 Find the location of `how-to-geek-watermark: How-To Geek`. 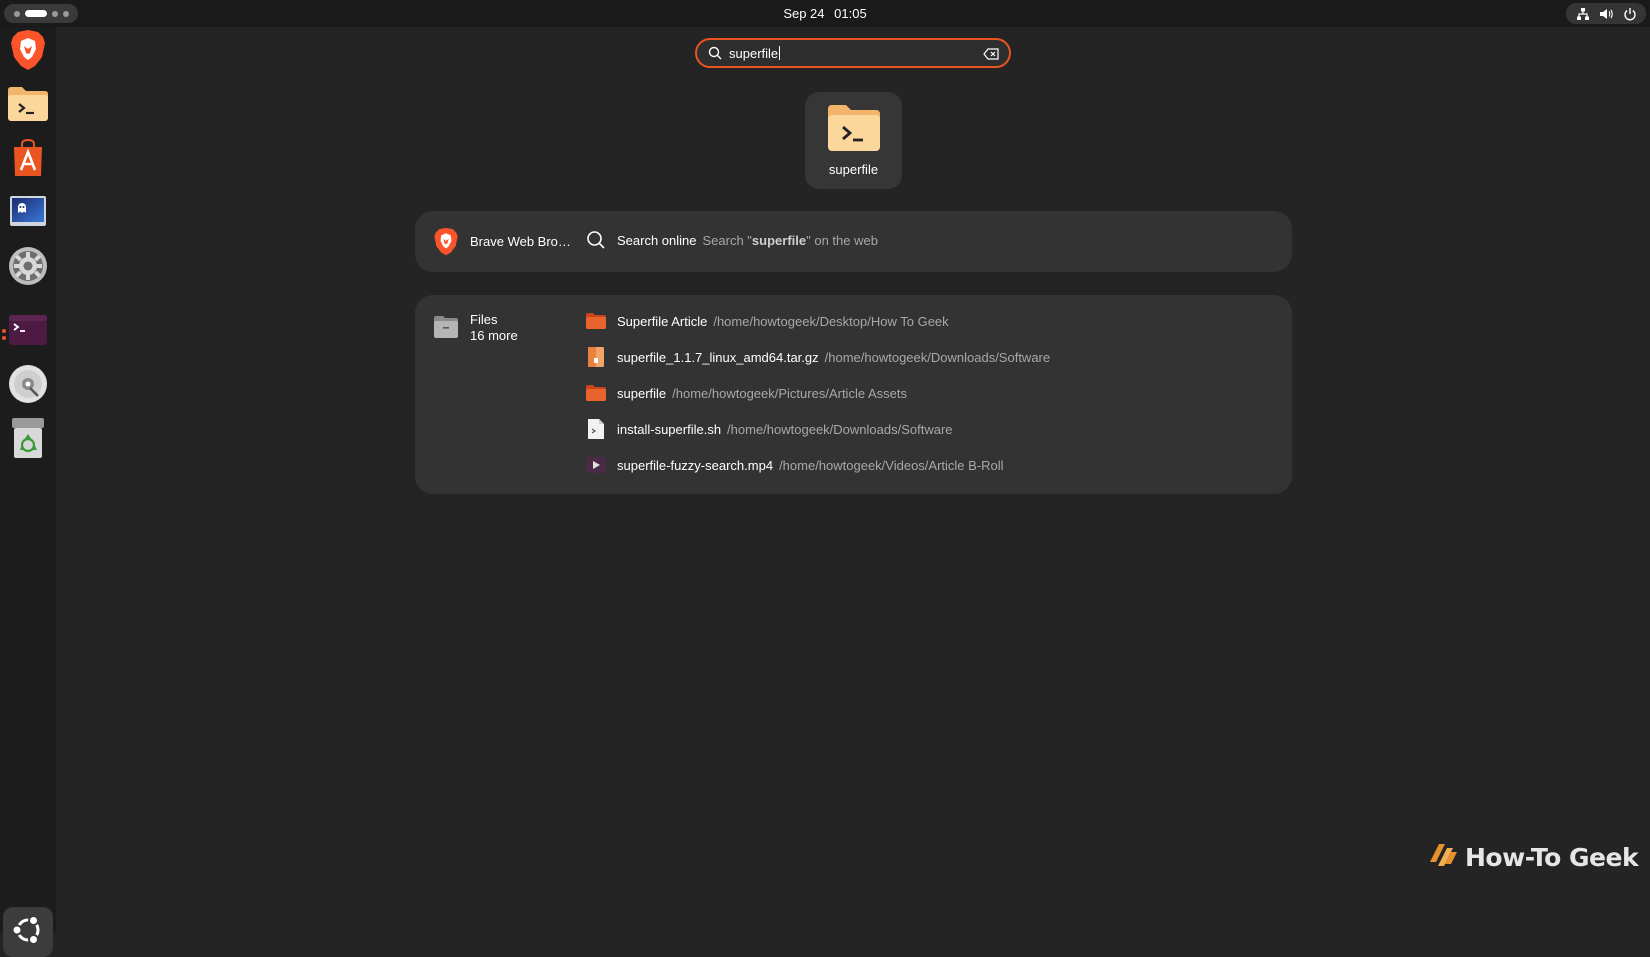

how-to-geek-watermark: How-To Geek is located at coordinates (1533, 857).